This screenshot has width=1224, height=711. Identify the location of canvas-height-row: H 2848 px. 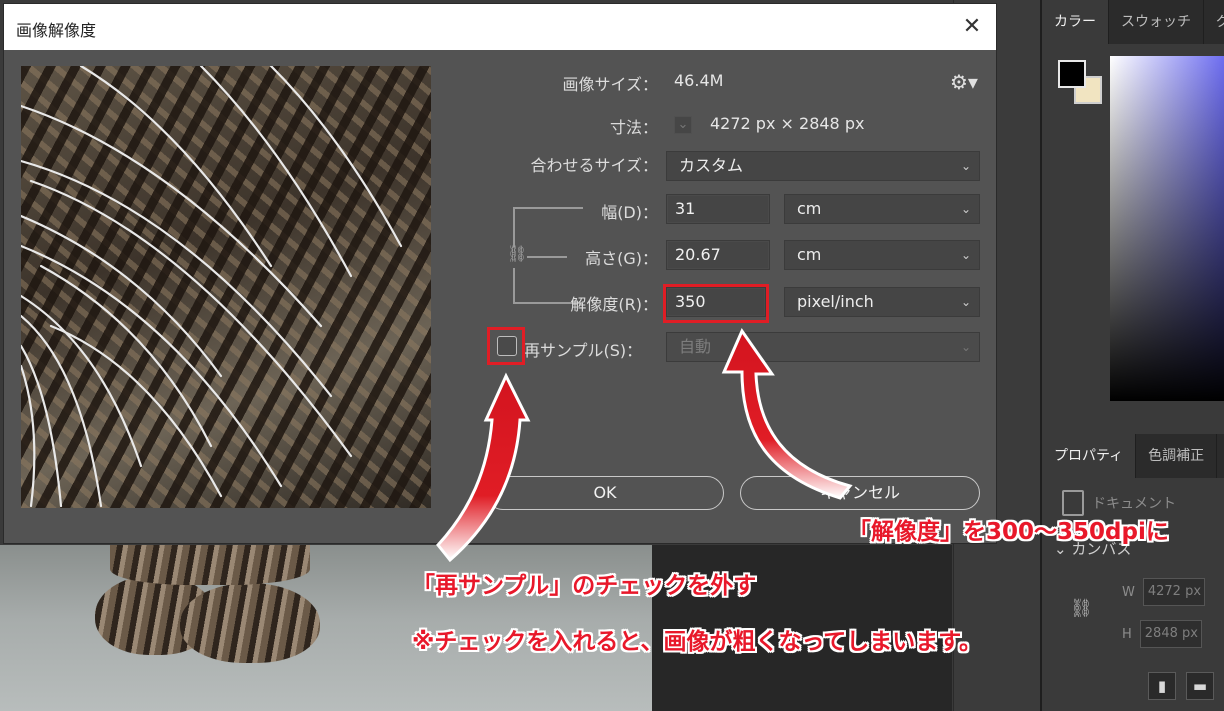
(1162, 634).